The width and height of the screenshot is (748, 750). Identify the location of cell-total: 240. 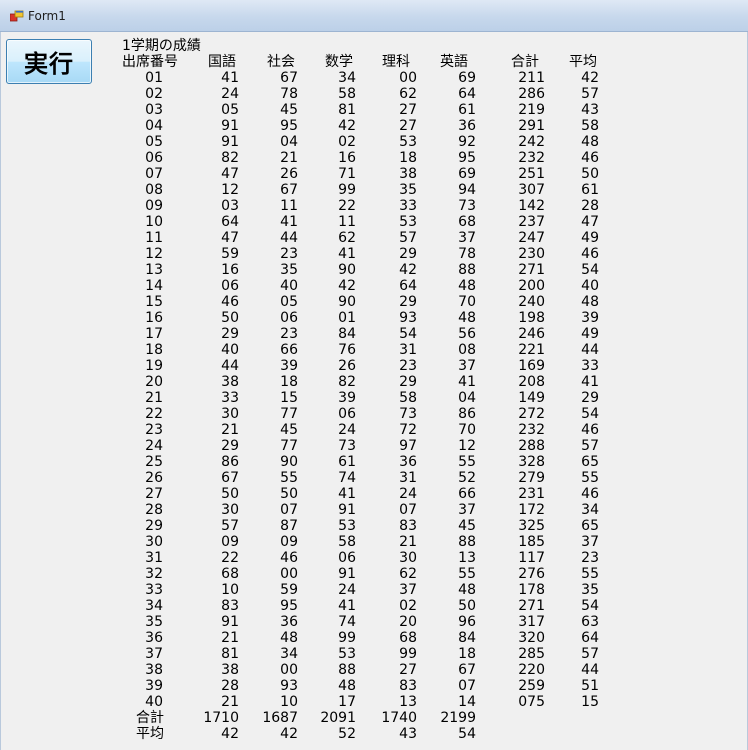
(531, 302).